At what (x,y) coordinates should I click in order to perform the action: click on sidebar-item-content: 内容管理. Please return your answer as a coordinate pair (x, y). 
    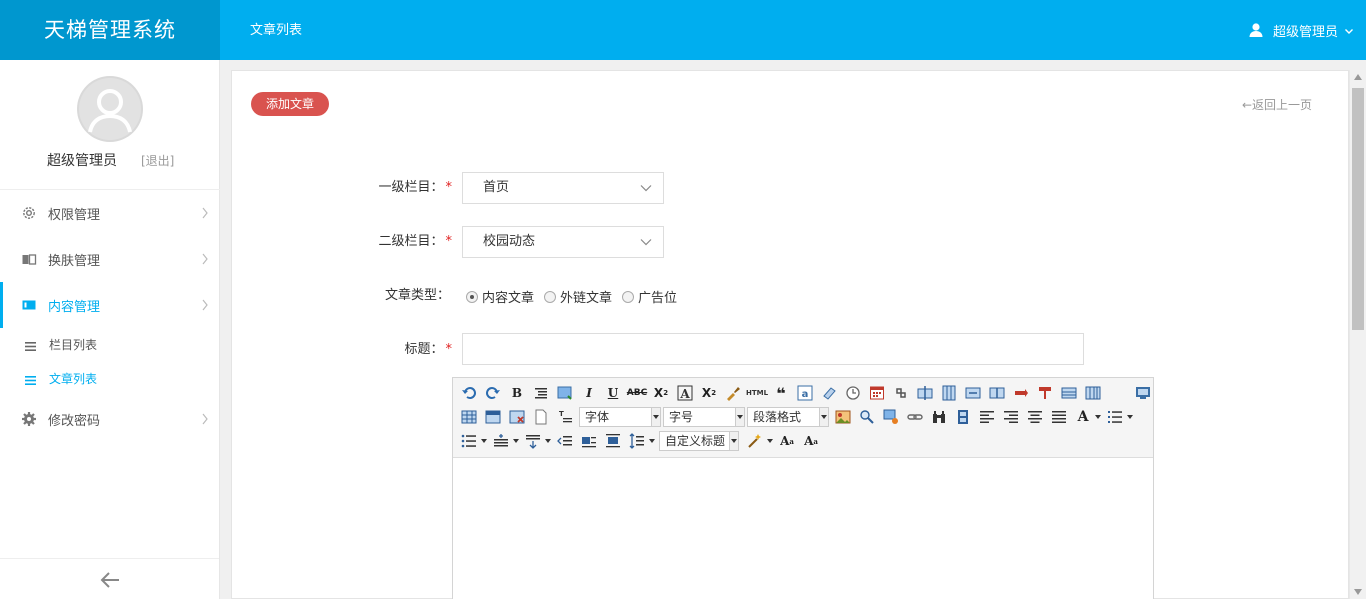
    Looking at the image, I should click on (109, 305).